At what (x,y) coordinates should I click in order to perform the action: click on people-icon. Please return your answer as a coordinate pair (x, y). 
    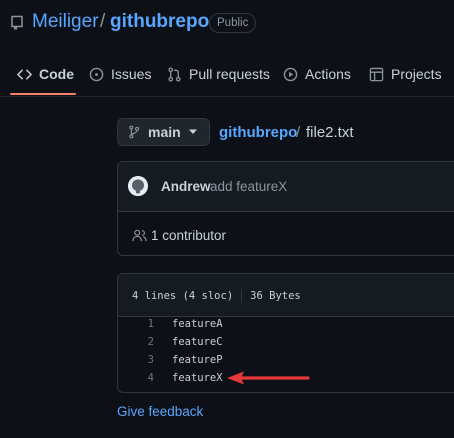
    Looking at the image, I should click on (139, 235).